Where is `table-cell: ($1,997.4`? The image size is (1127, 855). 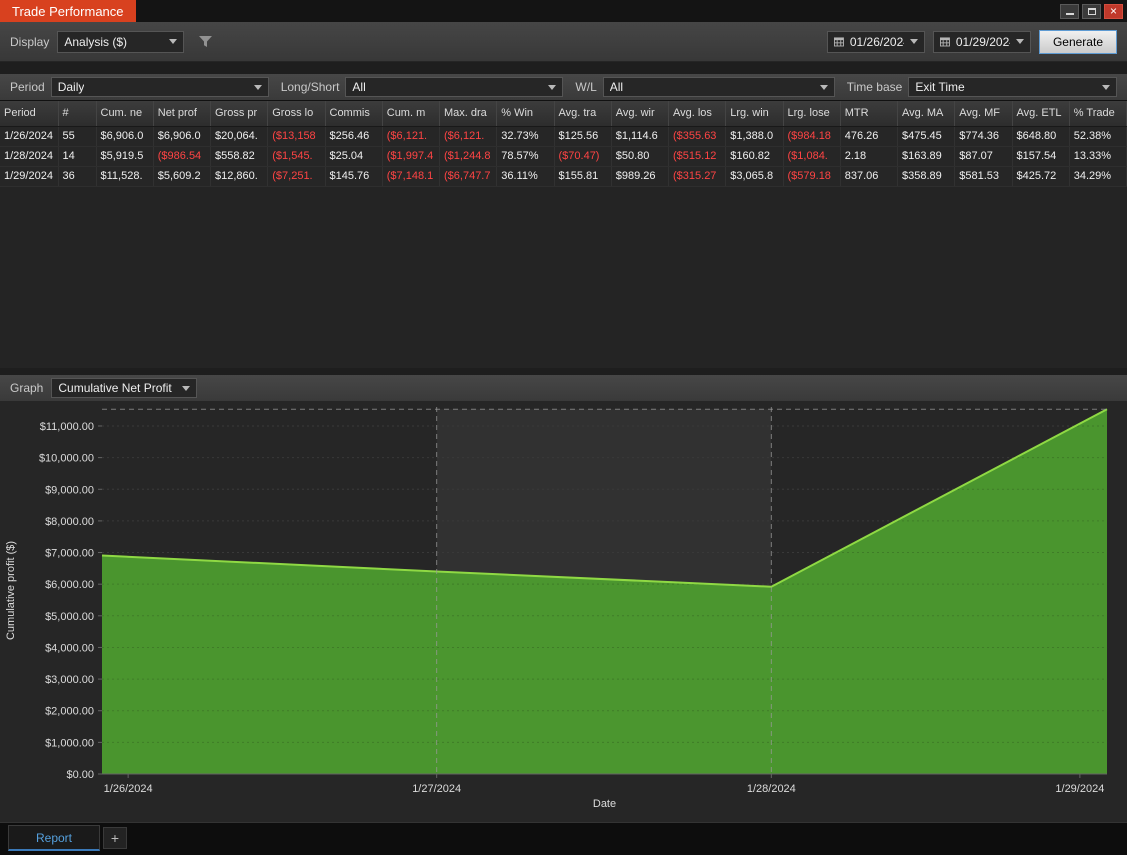
table-cell: ($1,997.4 is located at coordinates (411, 156).